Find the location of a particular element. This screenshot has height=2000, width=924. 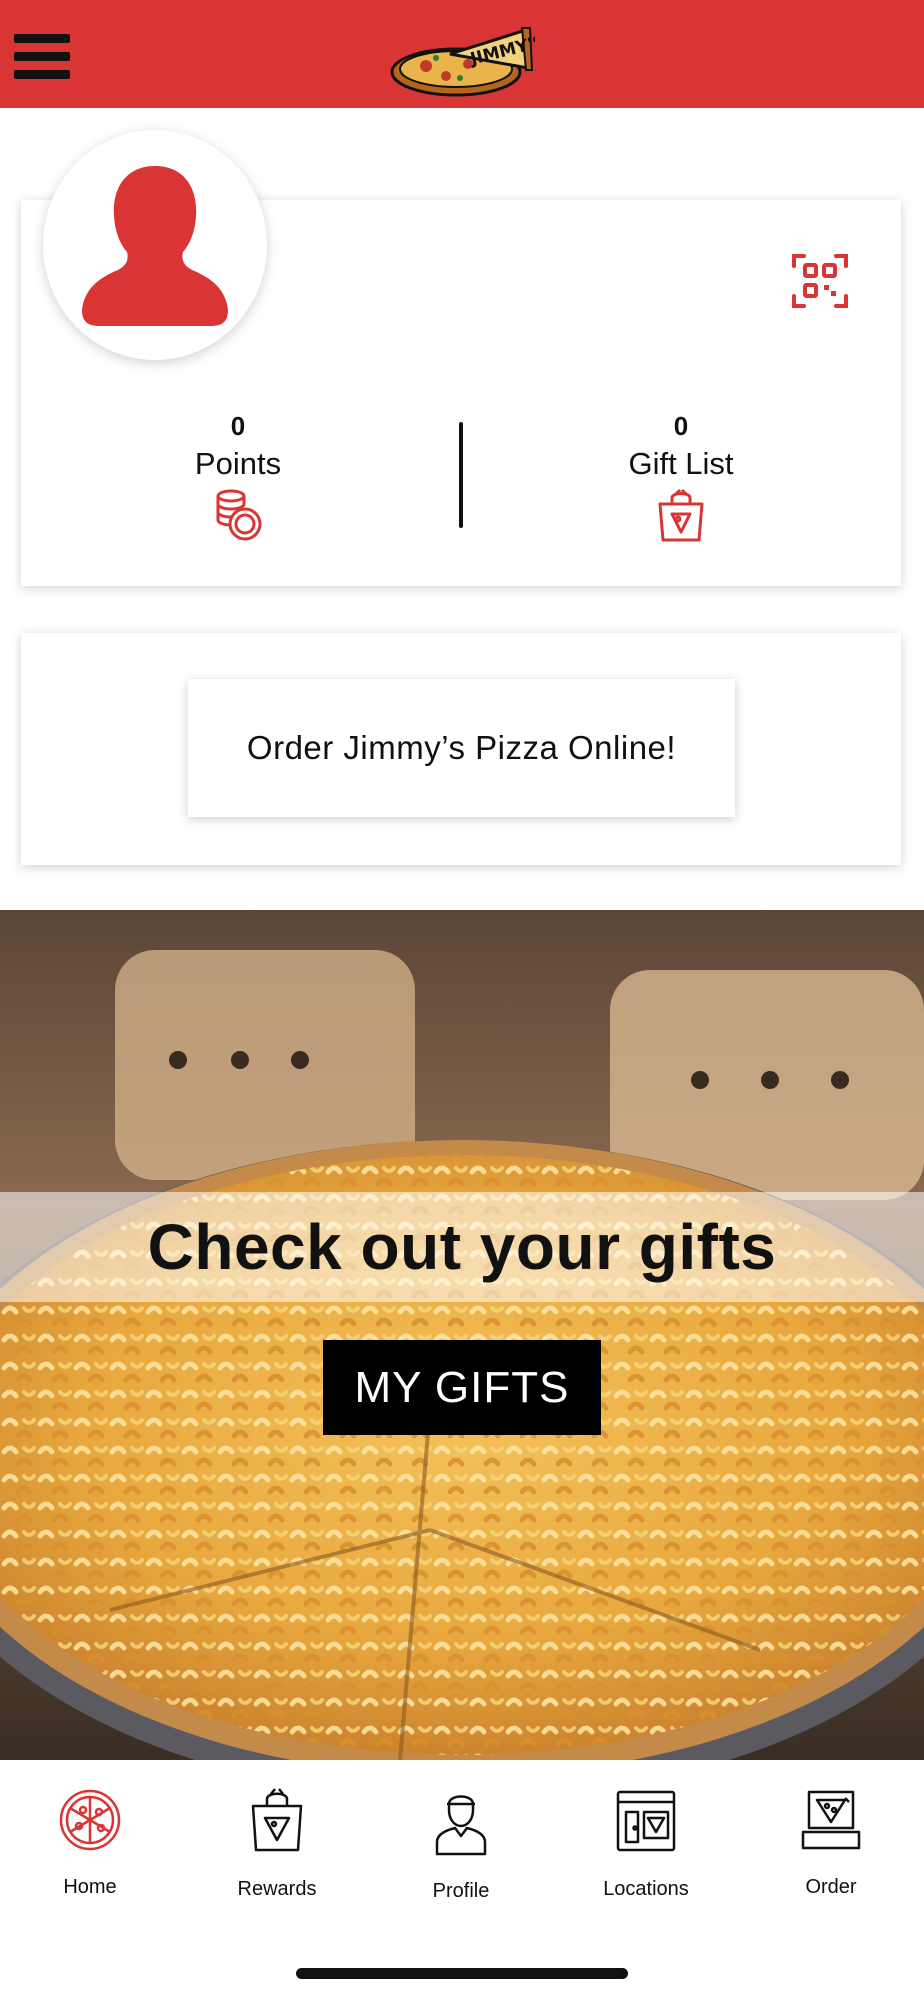

banner-title: Check out your gifts is located at coordinates (462, 1247).